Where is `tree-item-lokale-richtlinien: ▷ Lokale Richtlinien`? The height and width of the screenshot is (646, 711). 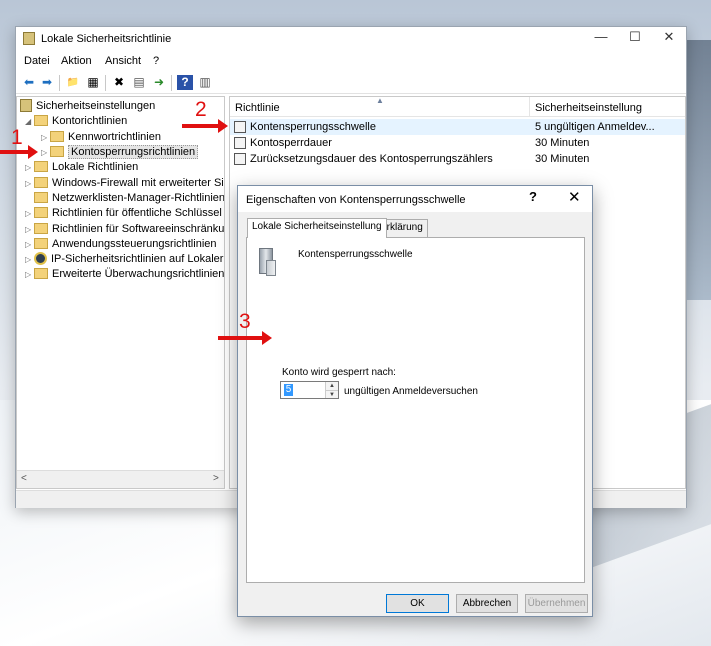
tree-item-lokale-richtlinien: ▷ Lokale Richtlinien is located at coordinates (81, 167).